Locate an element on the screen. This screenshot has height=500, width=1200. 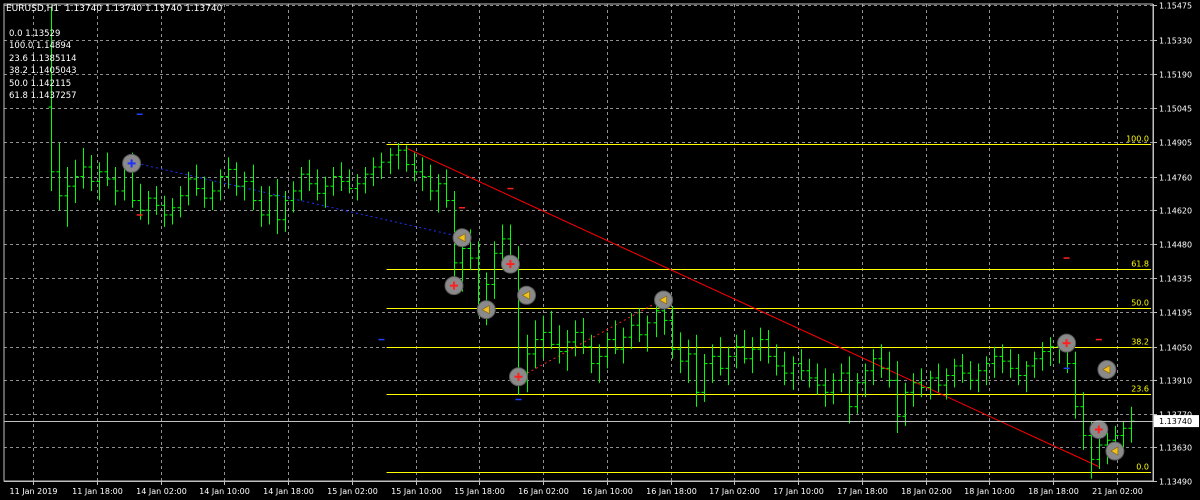
time-tick-label: 11 Jan 18:00 is located at coordinates (97, 491).